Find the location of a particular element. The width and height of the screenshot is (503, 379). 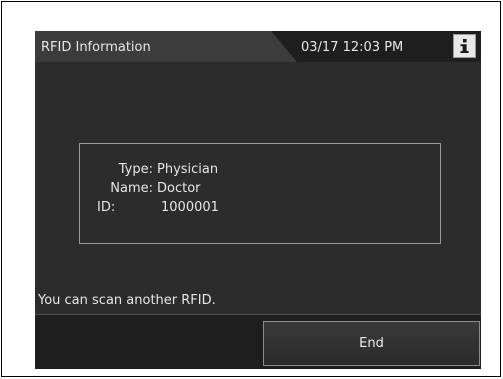

info-icon is located at coordinates (464, 46).